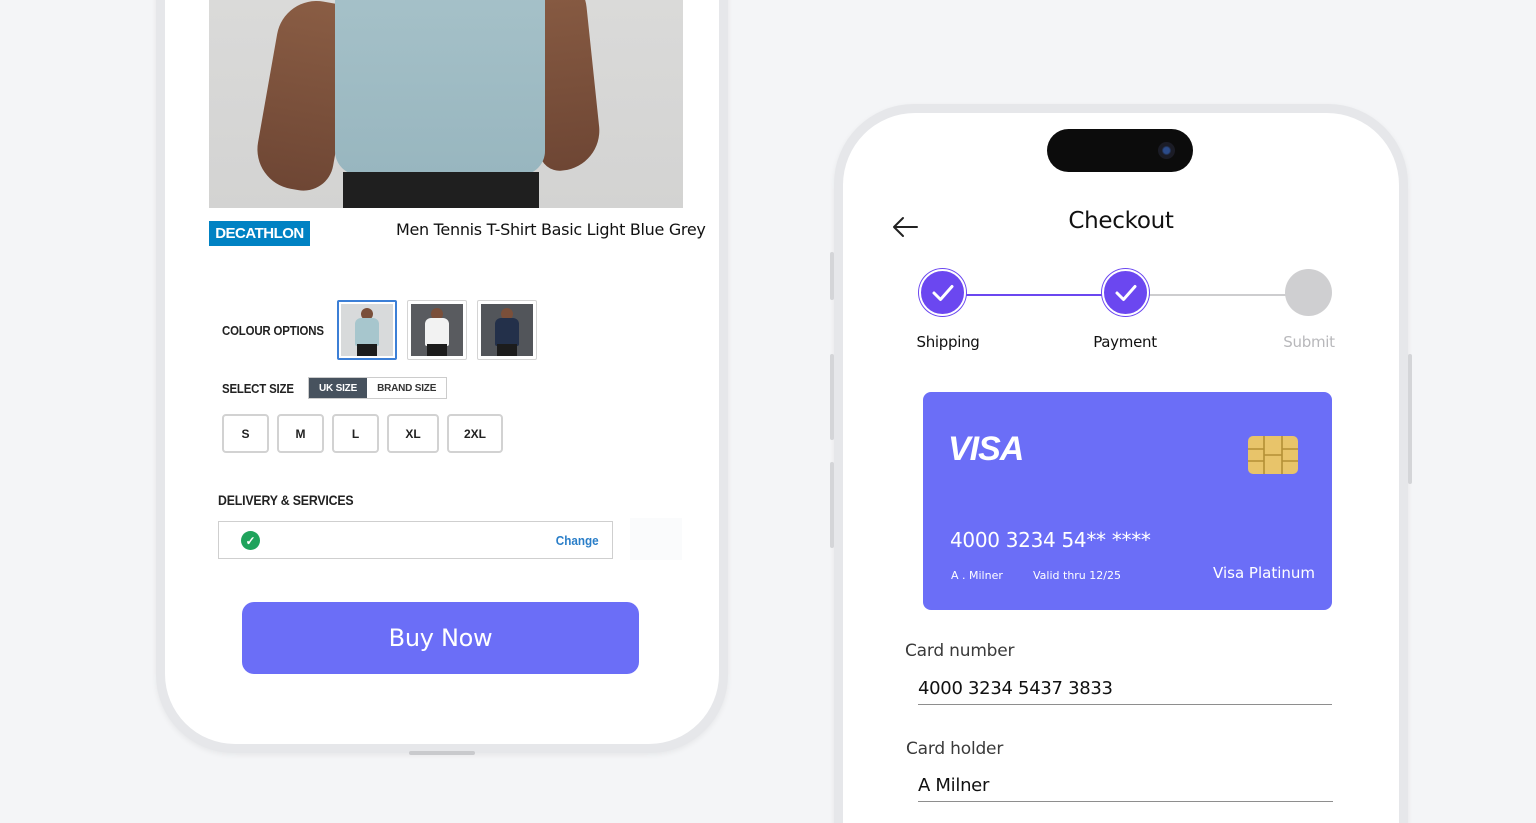 This screenshot has width=1536, height=823. I want to click on step-label-submit: Submit, so click(1309, 342).